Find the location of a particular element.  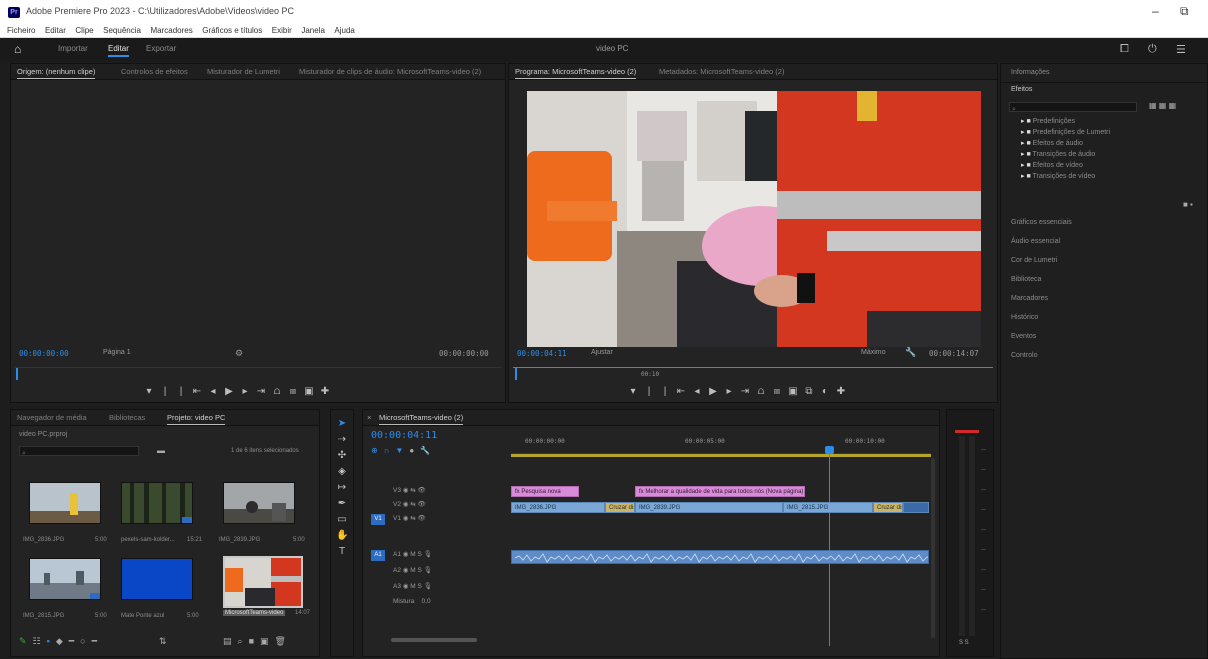

prog-step-back-icon: ◂ is located at coordinates (697, 391).